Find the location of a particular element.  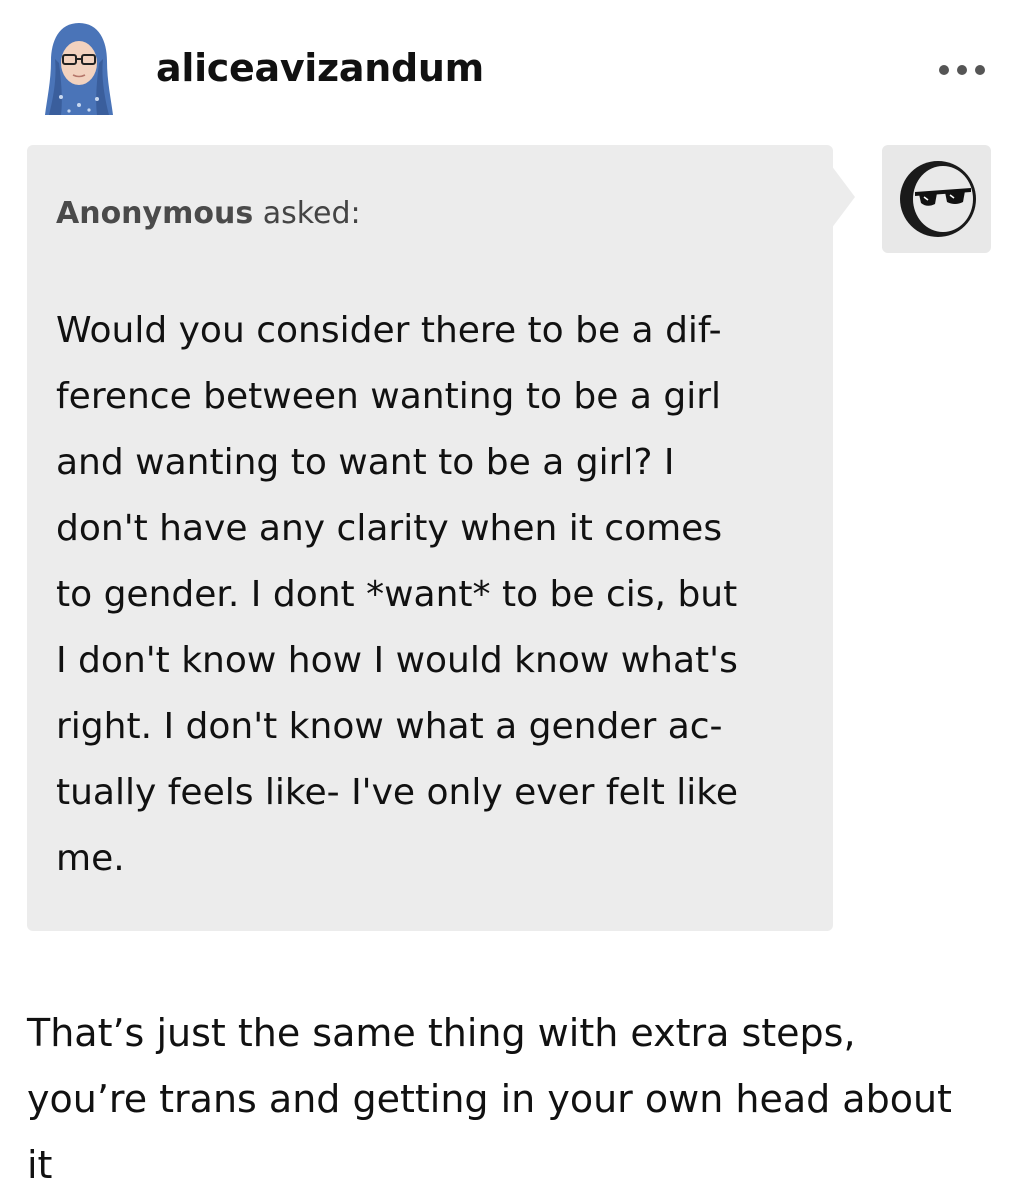

question-line: I don't know how I would know what's is located at coordinates (397, 660).